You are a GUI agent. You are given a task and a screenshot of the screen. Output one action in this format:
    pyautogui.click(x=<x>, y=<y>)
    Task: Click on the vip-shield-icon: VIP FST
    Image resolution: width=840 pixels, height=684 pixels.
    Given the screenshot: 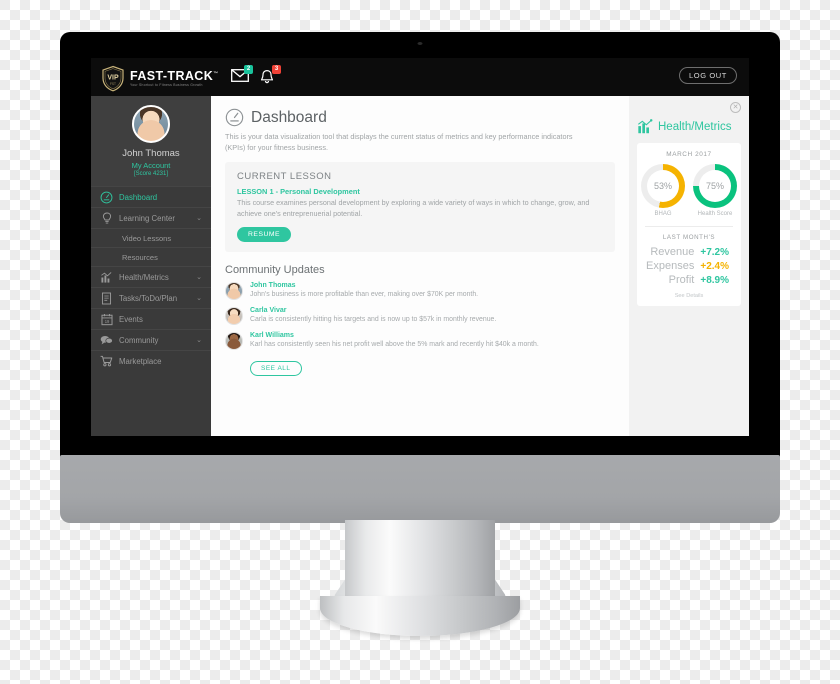 What is the action you would take?
    pyautogui.click(x=113, y=78)
    